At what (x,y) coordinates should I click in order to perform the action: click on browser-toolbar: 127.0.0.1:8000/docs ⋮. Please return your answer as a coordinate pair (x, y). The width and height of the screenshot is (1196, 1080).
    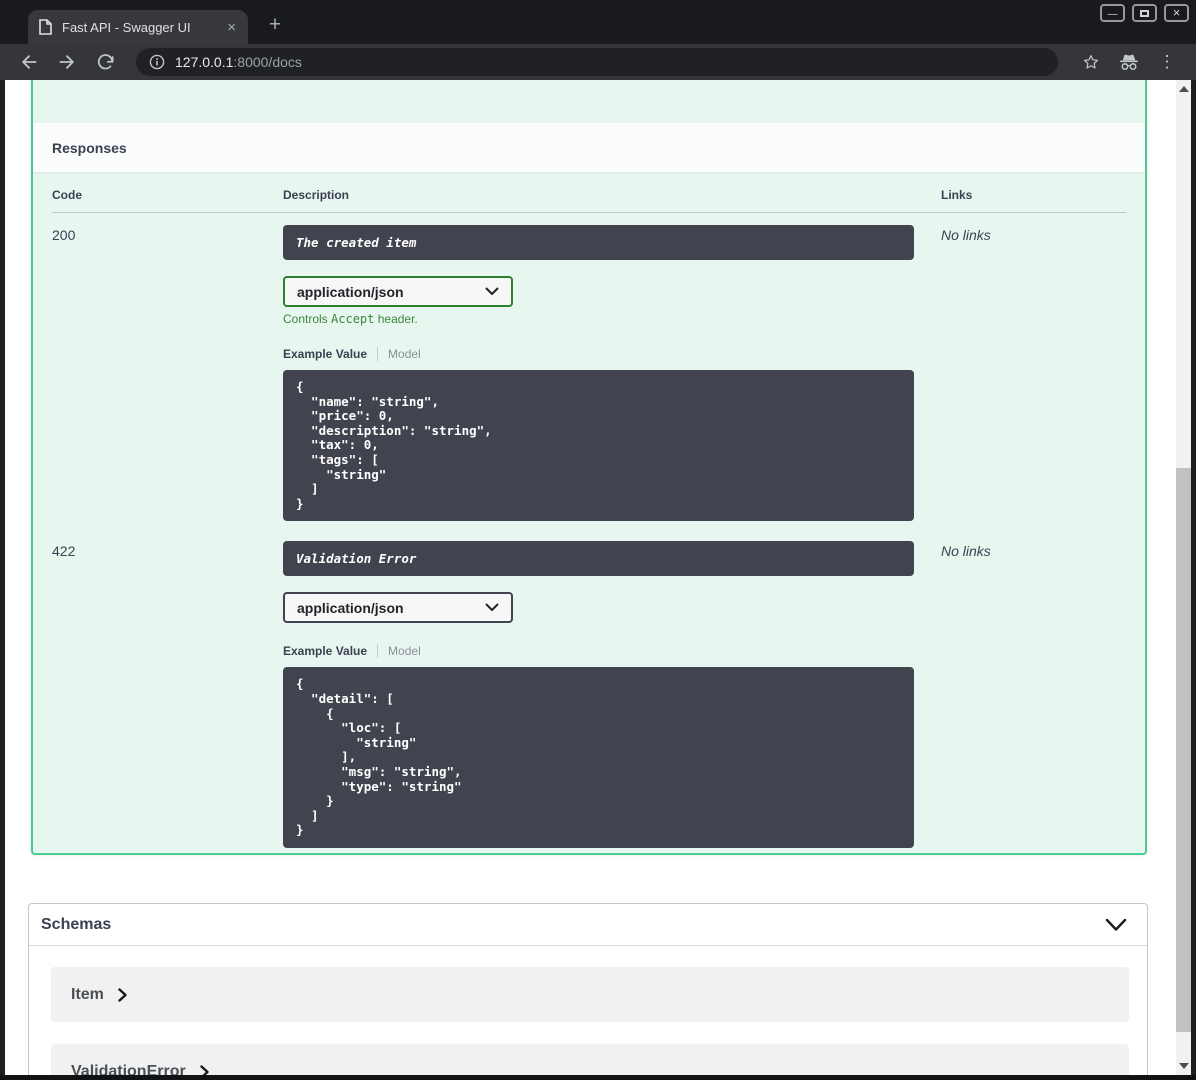
    Looking at the image, I should click on (598, 62).